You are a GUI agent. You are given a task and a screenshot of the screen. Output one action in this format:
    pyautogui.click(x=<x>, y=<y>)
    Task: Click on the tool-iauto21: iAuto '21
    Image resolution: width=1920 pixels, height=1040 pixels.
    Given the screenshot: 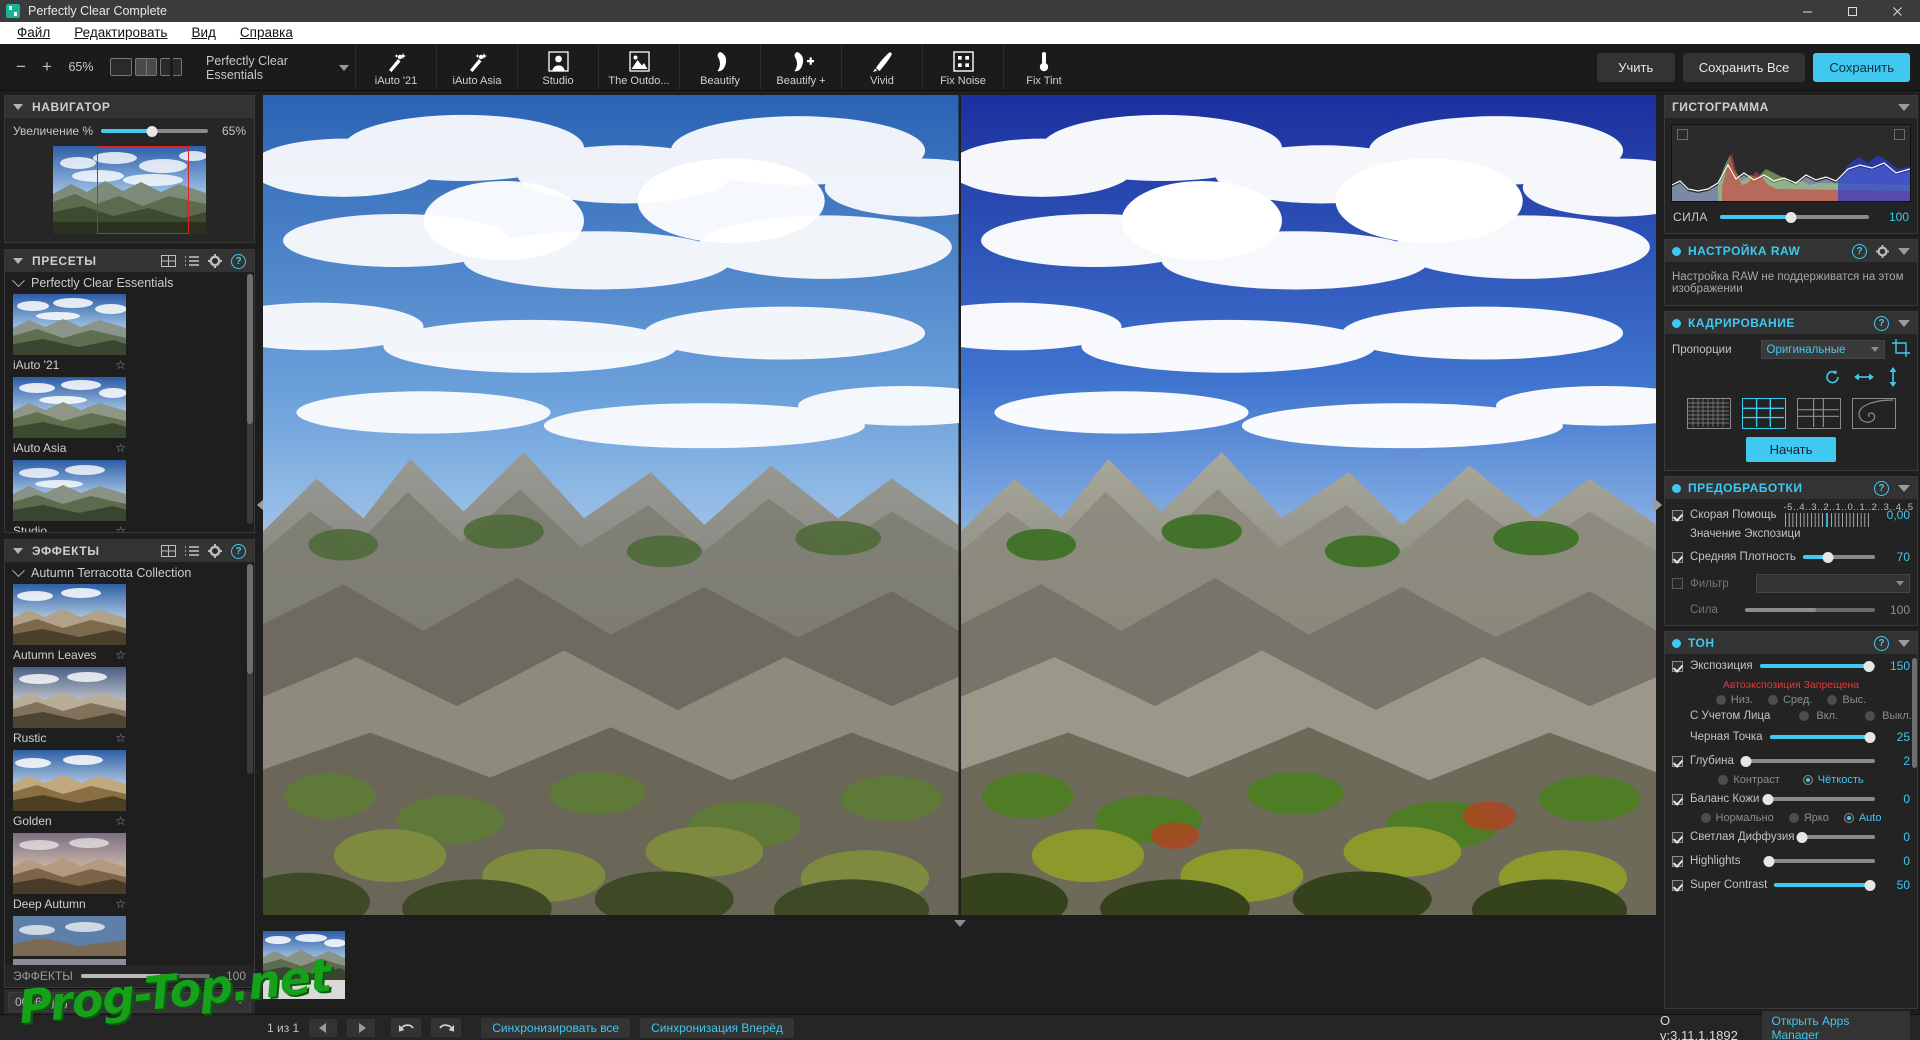 What is the action you would take?
    pyautogui.click(x=395, y=67)
    